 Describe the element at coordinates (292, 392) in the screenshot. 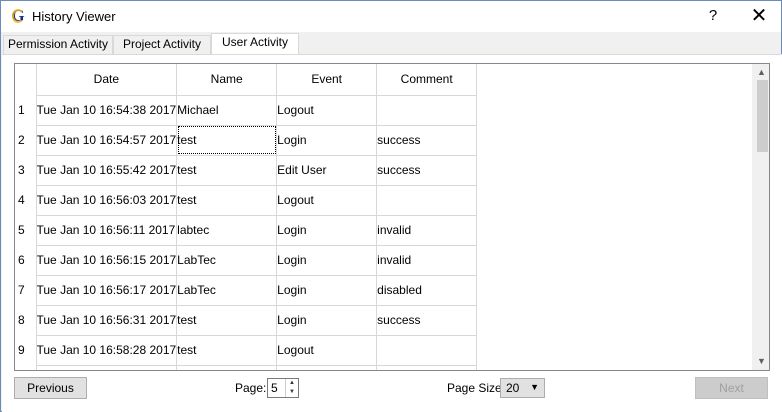

I see `spin-down-icon: ▼` at that location.